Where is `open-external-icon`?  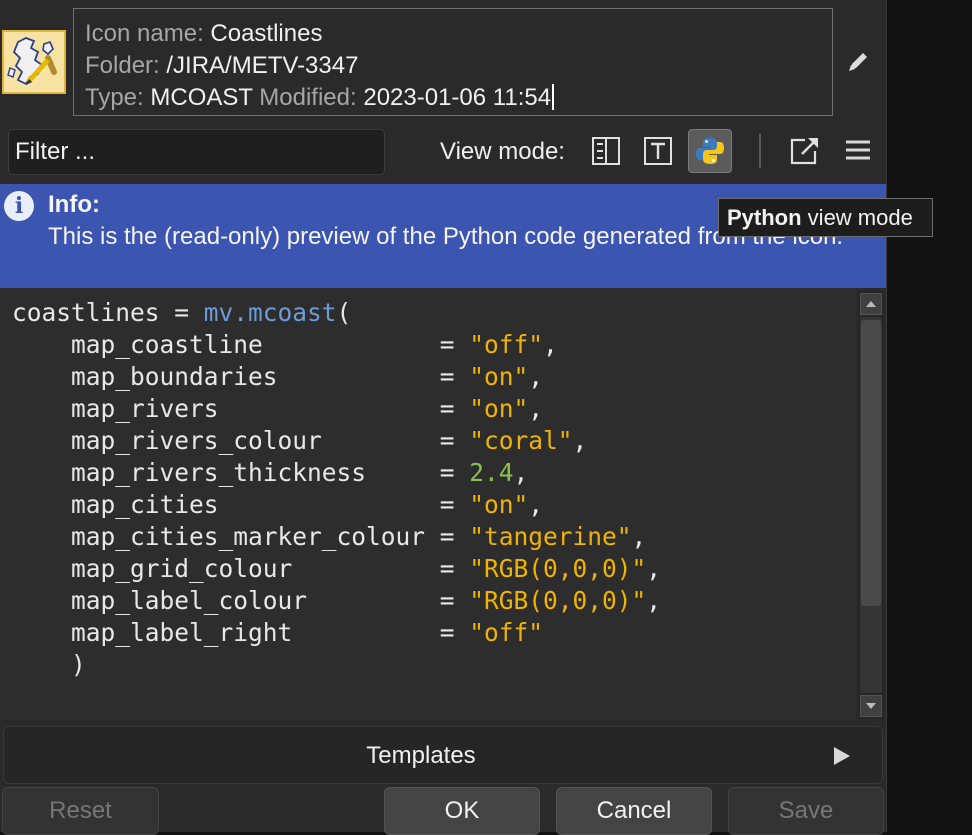
open-external-icon is located at coordinates (804, 151).